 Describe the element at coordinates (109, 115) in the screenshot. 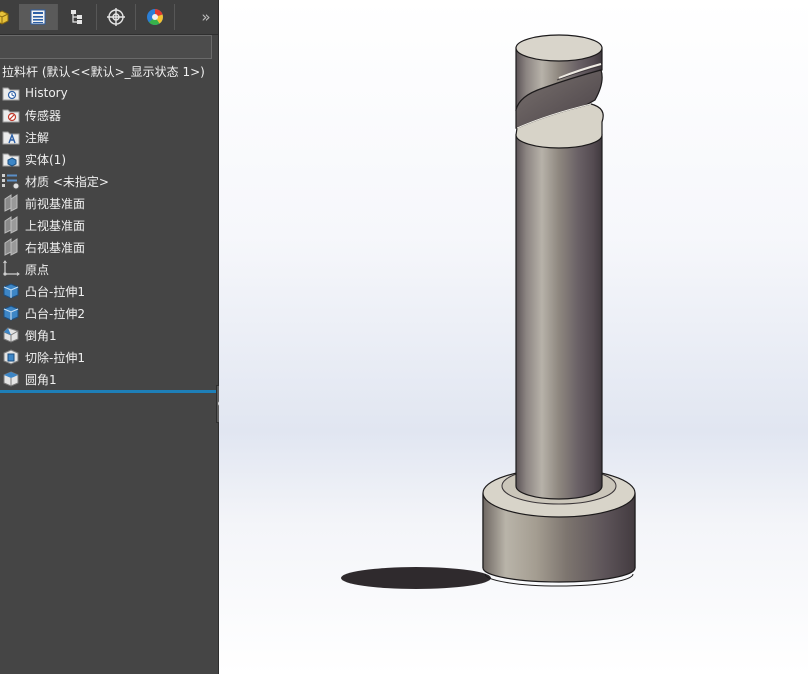

I see `tree-item-sensors: 传感器` at that location.